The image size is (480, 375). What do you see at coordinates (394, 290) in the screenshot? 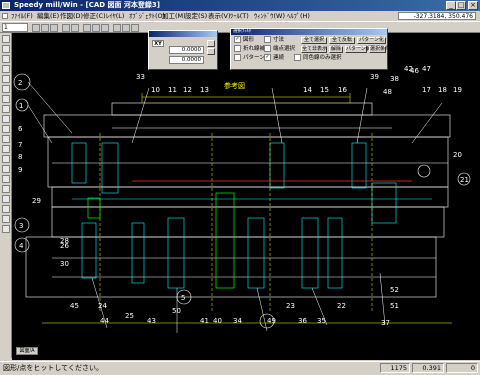
I see `part-label-52: 52` at bounding box center [394, 290].